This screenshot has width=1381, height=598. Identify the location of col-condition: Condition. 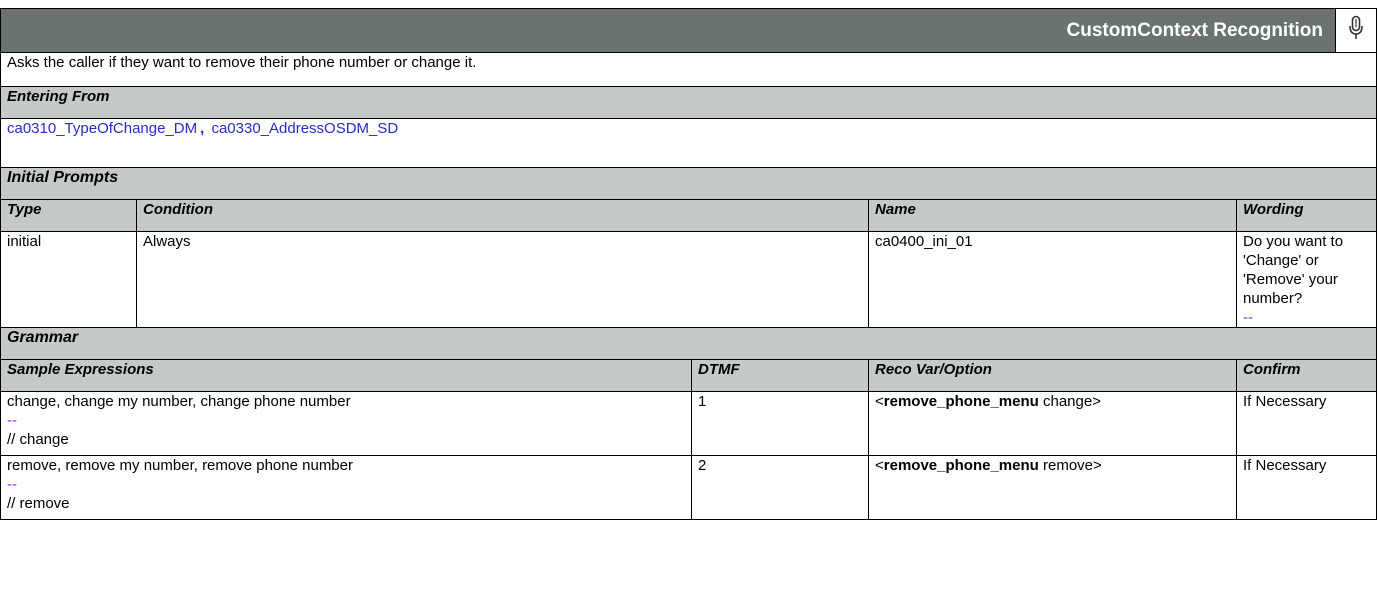
(502, 215).